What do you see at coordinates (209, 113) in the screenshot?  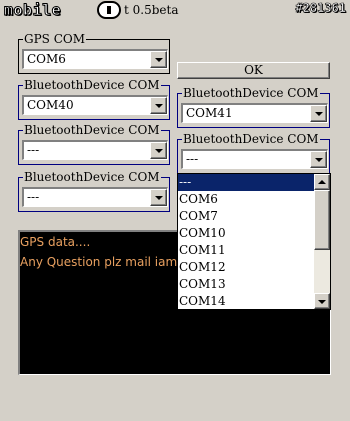 I see `bluetooth-com-value: COM41` at bounding box center [209, 113].